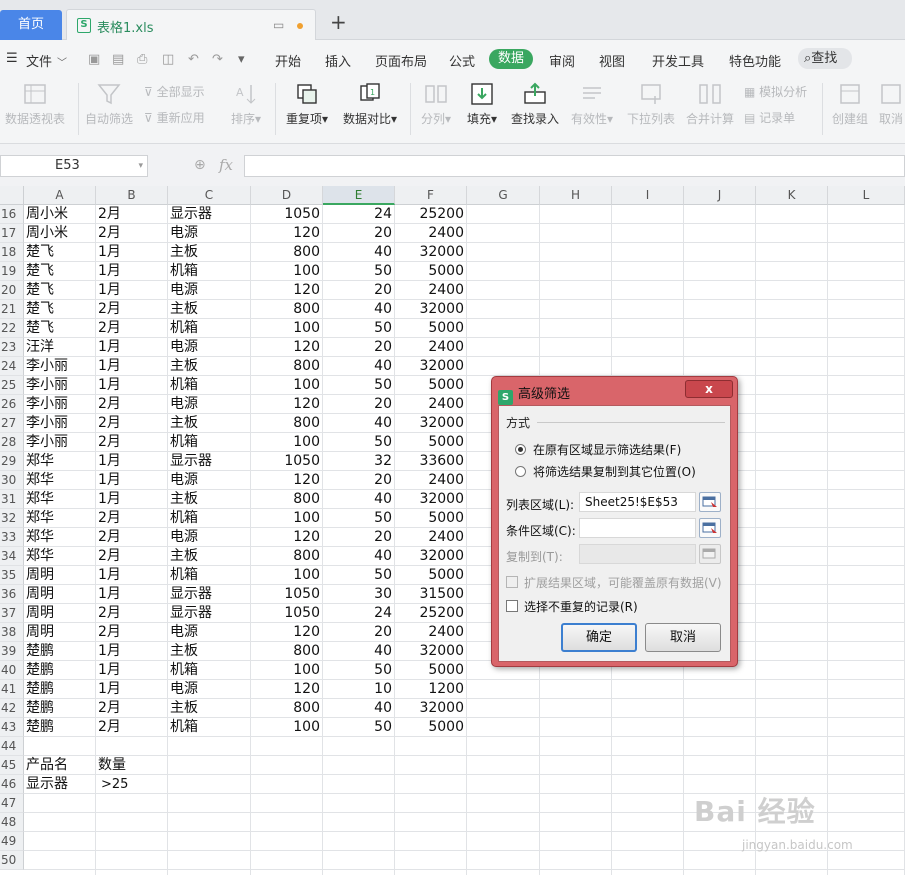 This screenshot has width=905, height=875. I want to click on row-header: 40, so click(12, 670).